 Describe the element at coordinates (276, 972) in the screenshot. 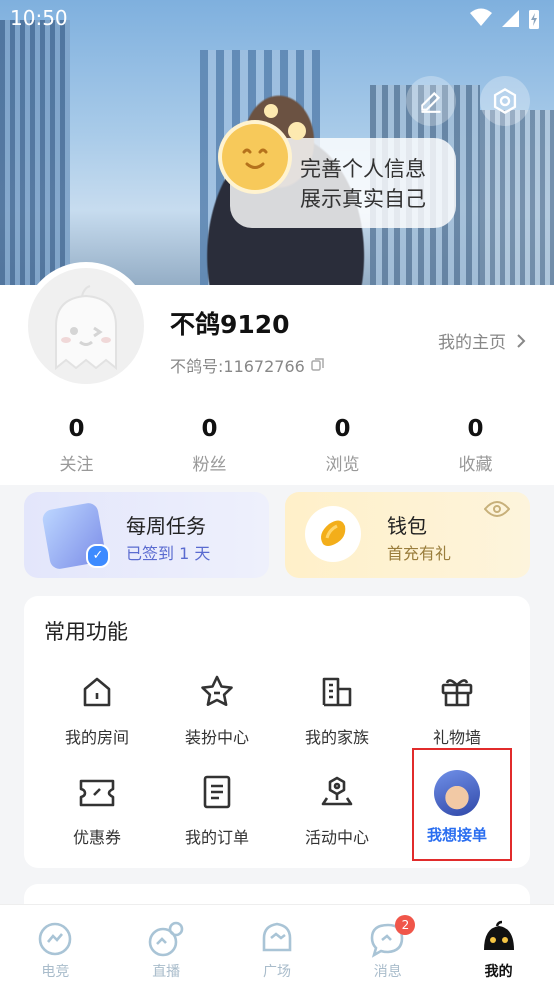

I see `tab-label: 广场` at that location.